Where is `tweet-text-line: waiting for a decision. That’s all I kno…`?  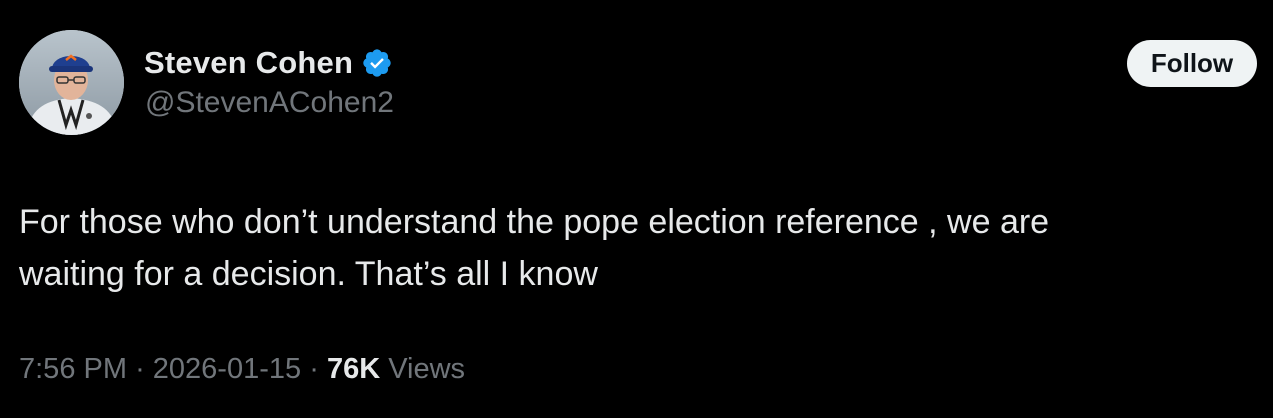
tweet-text-line: waiting for a decision. That’s all I kno… is located at coordinates (308, 274).